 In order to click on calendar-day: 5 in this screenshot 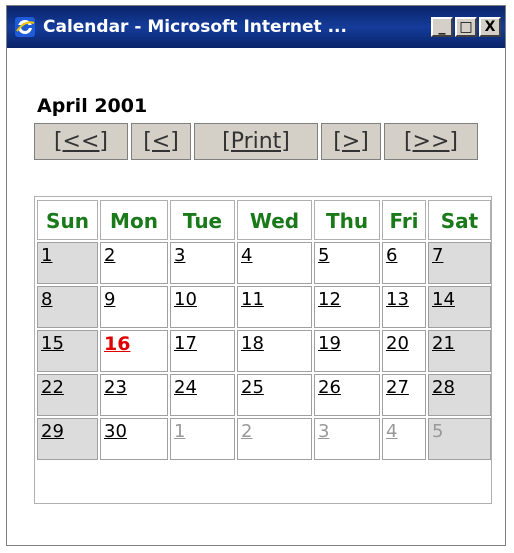, I will do `click(347, 263)`.